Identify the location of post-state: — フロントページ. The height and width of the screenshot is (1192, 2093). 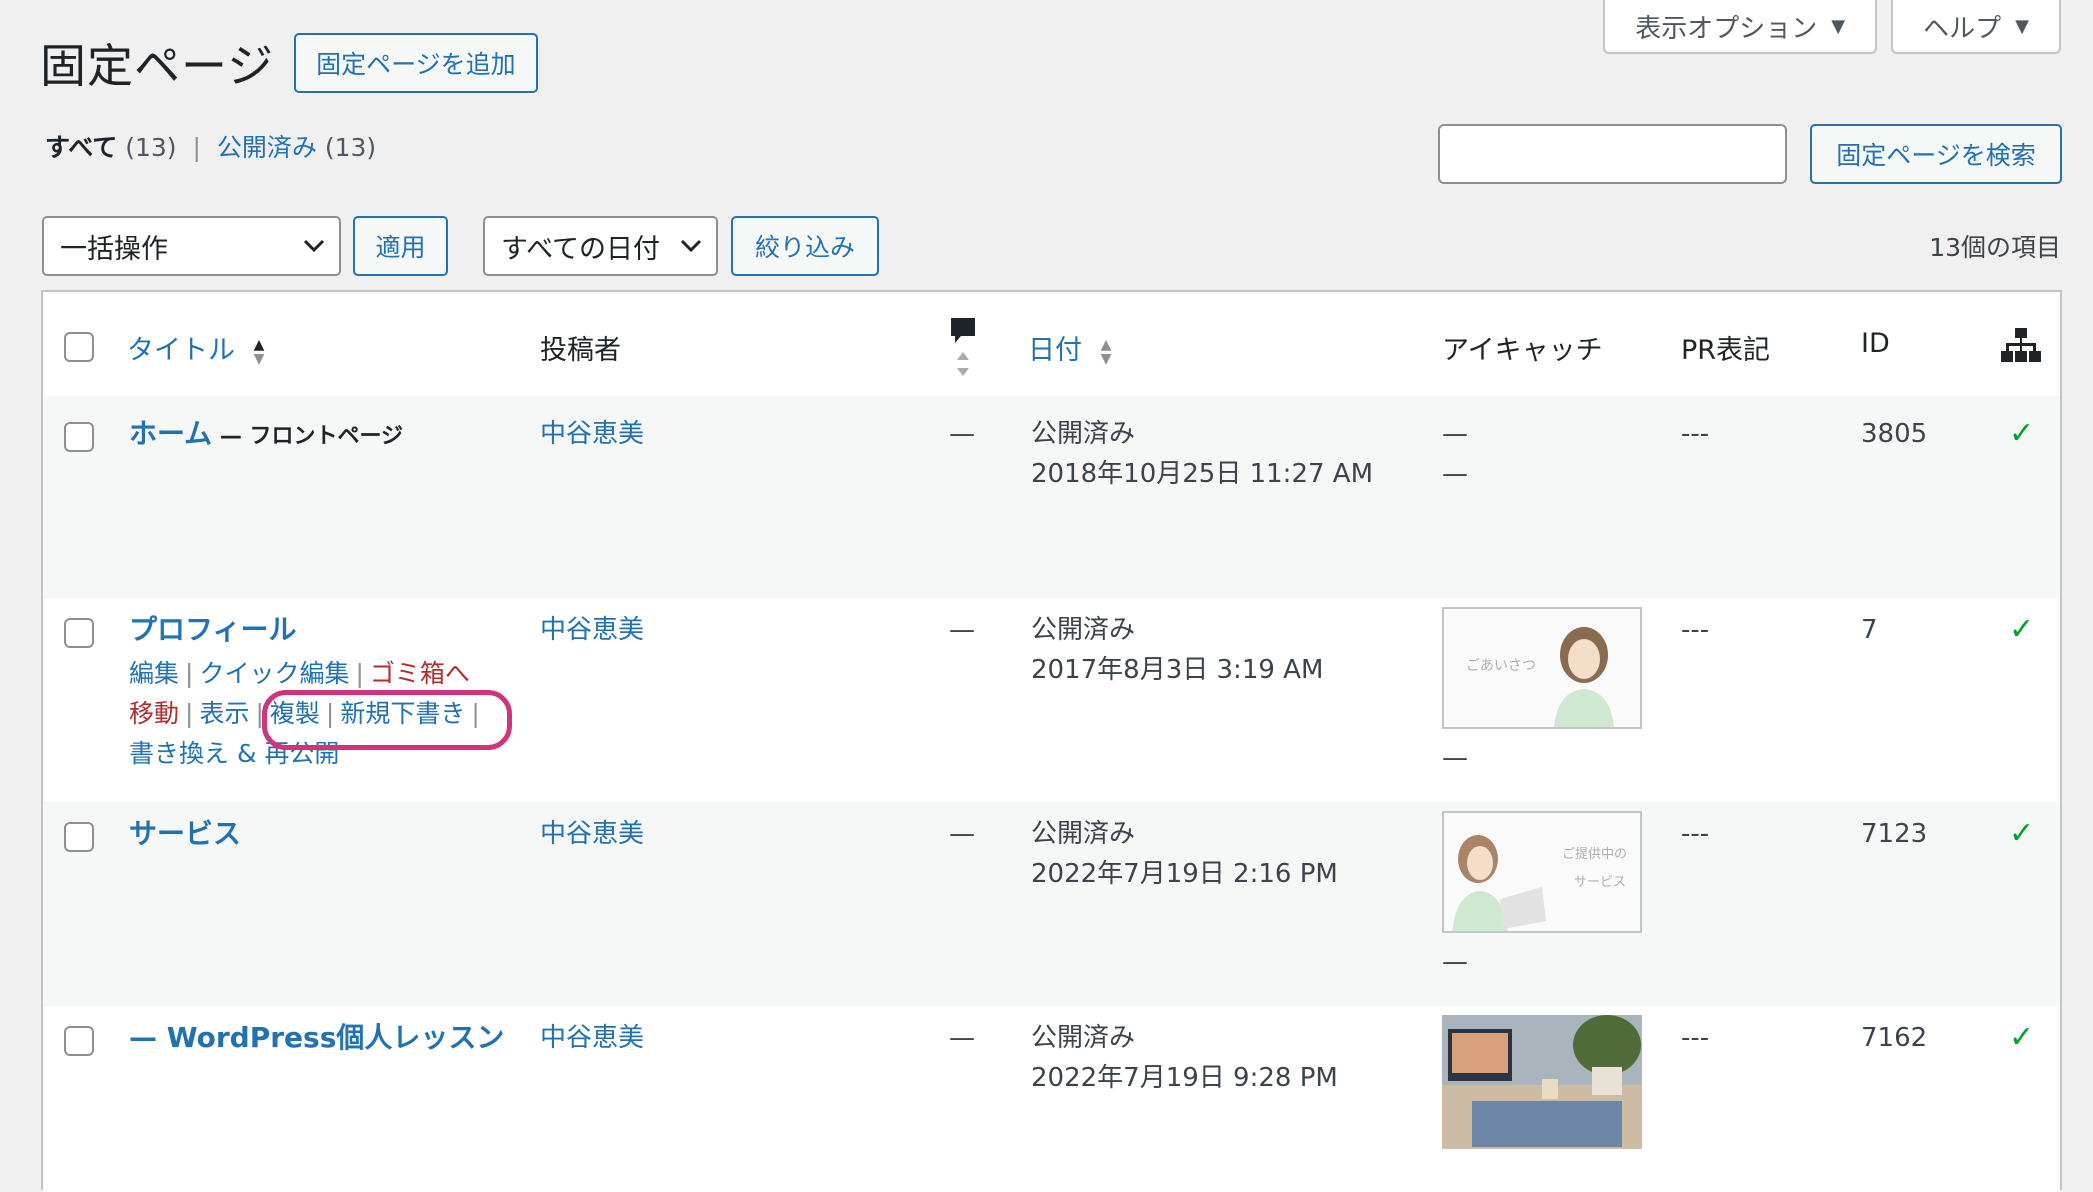
(308, 436).